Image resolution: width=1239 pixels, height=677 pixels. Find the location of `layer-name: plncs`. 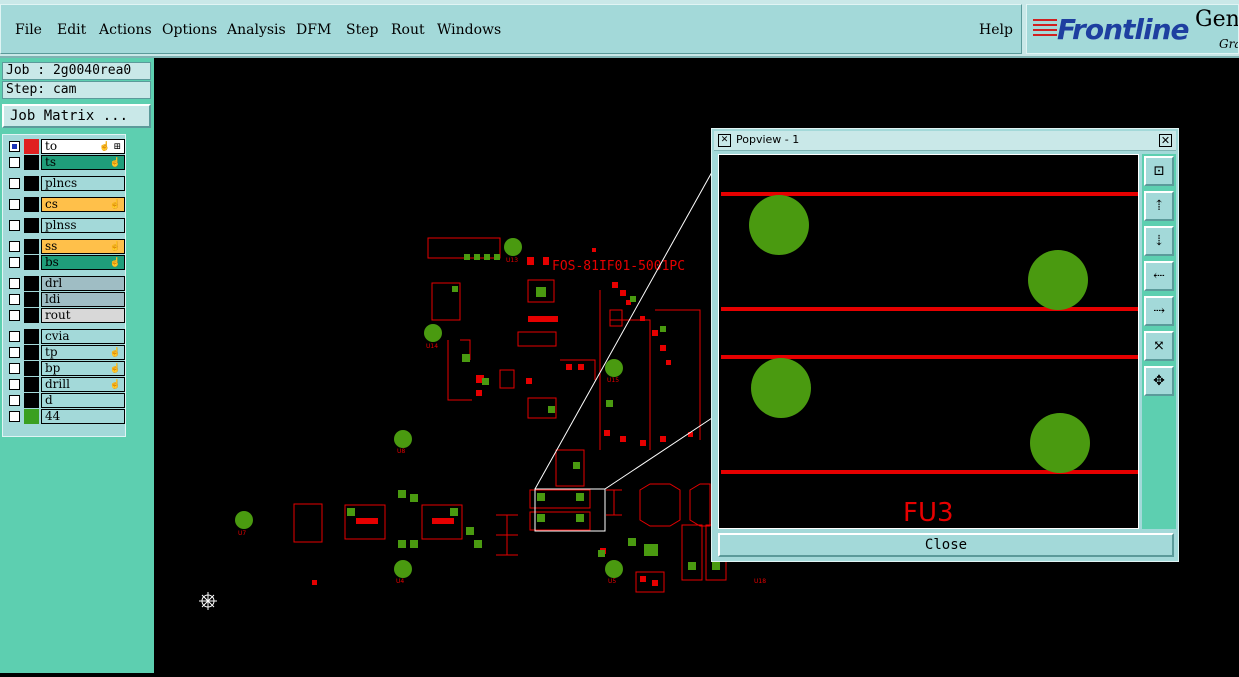

layer-name: plncs is located at coordinates (83, 183).